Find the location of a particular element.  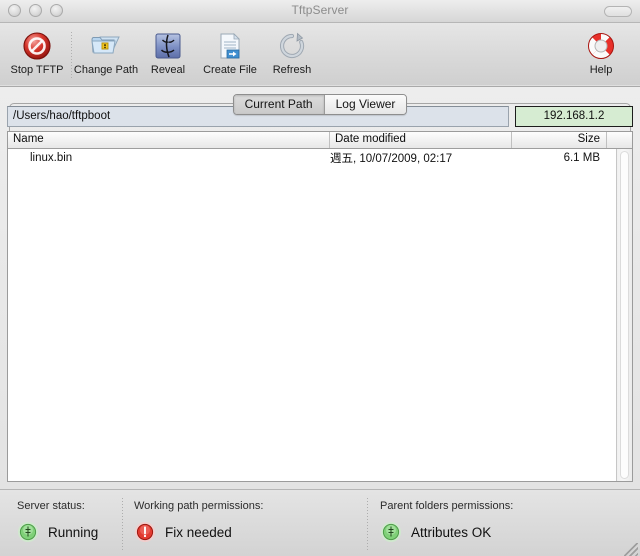

create-file-button: Create File is located at coordinates (230, 51).